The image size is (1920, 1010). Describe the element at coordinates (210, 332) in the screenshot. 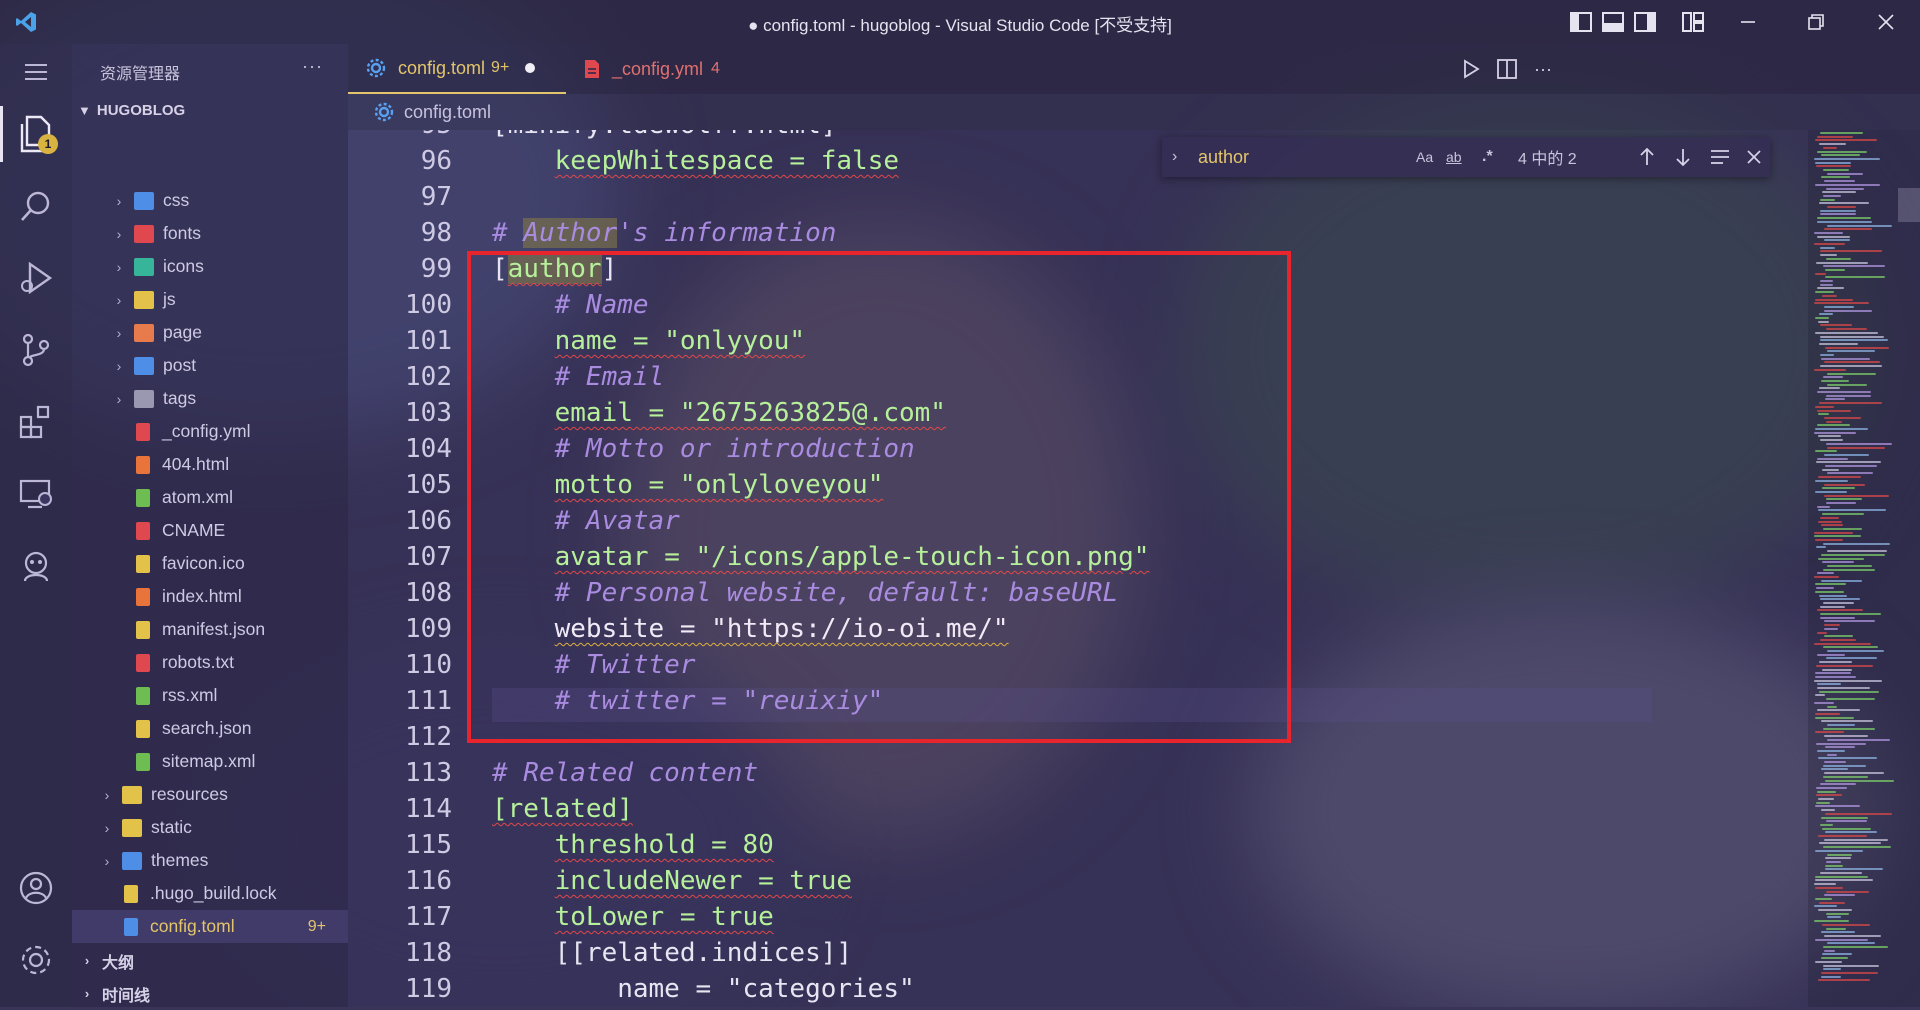

I see `tree-item: › page` at that location.